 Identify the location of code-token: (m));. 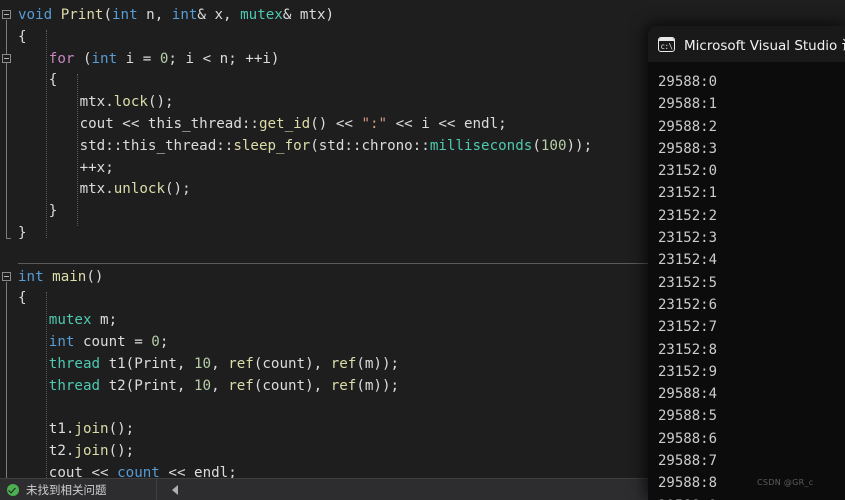
(378, 385).